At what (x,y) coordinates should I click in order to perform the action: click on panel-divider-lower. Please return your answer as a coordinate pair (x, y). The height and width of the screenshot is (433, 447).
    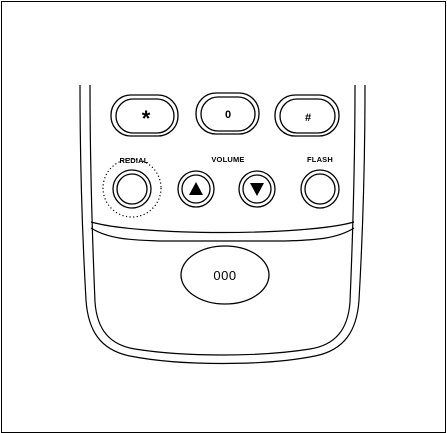
    Looking at the image, I should click on (222, 234).